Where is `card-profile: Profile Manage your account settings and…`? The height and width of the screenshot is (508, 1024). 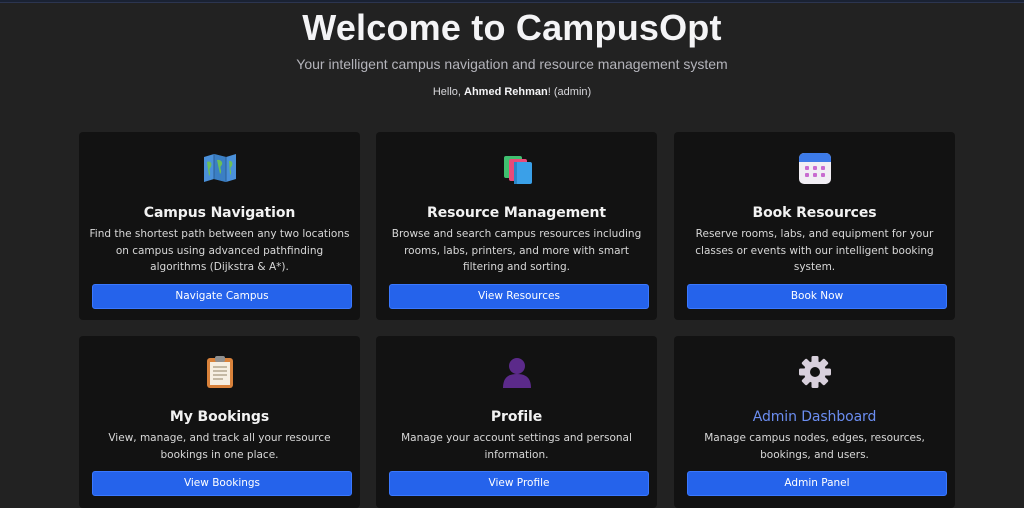 card-profile: Profile Manage your account settings and… is located at coordinates (516, 422).